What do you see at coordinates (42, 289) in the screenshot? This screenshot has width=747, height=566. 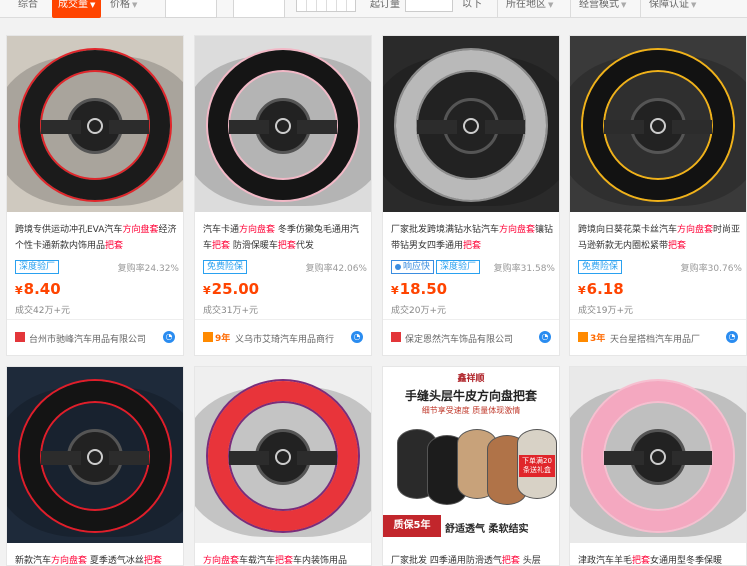 I see `price-value: 8.40` at bounding box center [42, 289].